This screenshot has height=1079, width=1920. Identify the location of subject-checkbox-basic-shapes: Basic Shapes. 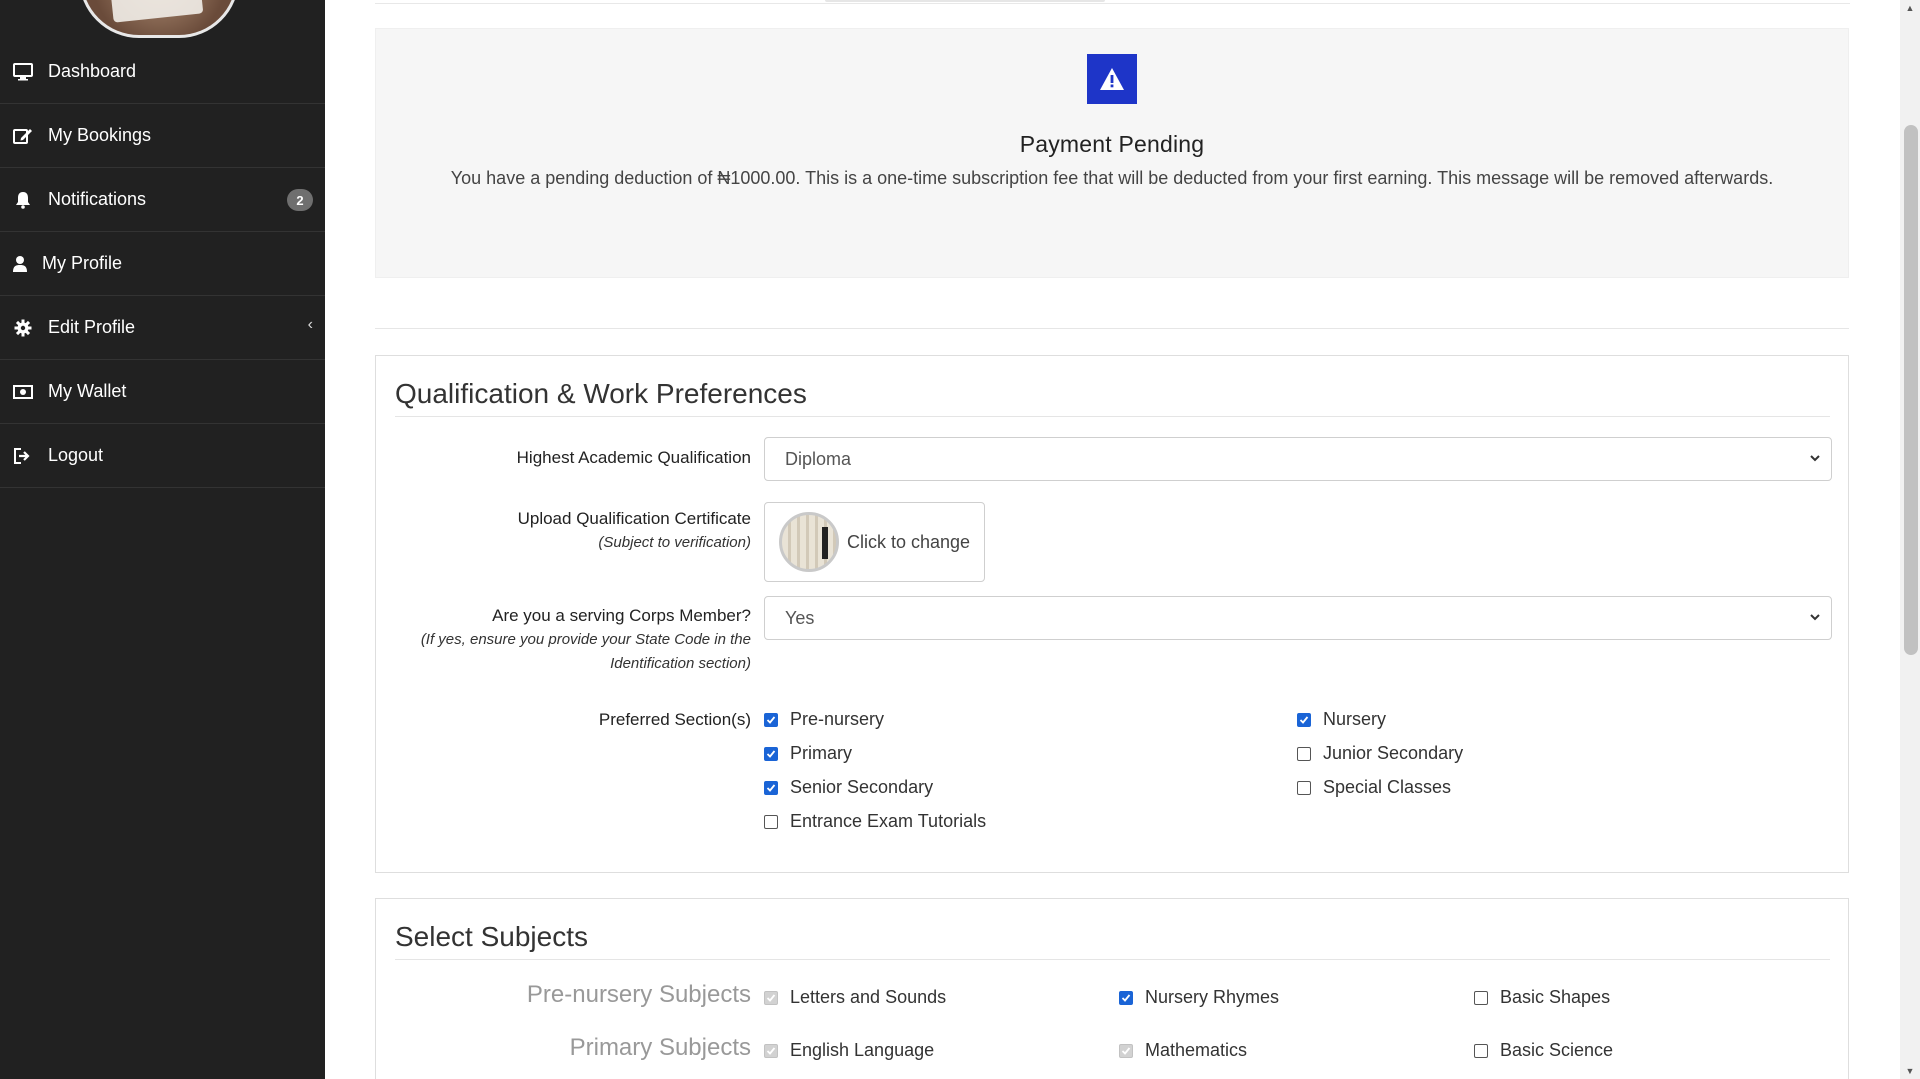
(1542, 997).